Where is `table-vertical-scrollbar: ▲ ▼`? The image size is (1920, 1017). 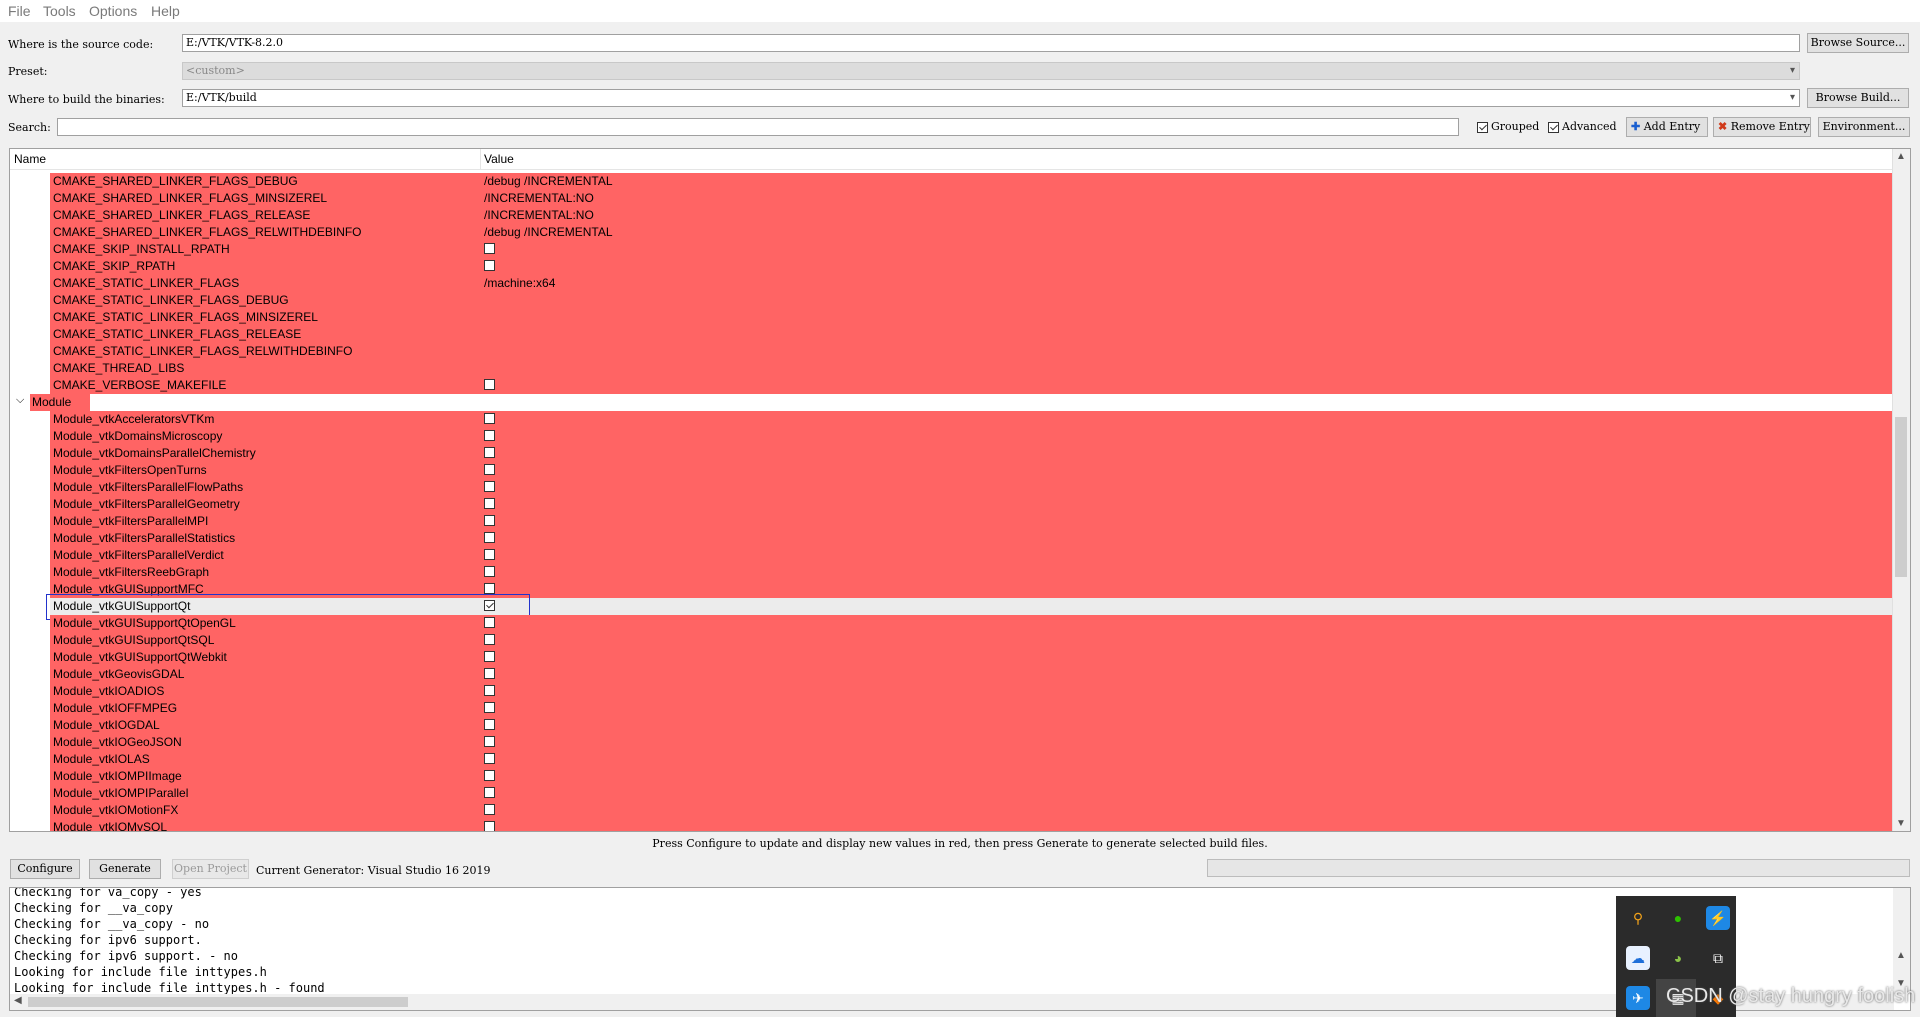 table-vertical-scrollbar: ▲ ▼ is located at coordinates (1901, 490).